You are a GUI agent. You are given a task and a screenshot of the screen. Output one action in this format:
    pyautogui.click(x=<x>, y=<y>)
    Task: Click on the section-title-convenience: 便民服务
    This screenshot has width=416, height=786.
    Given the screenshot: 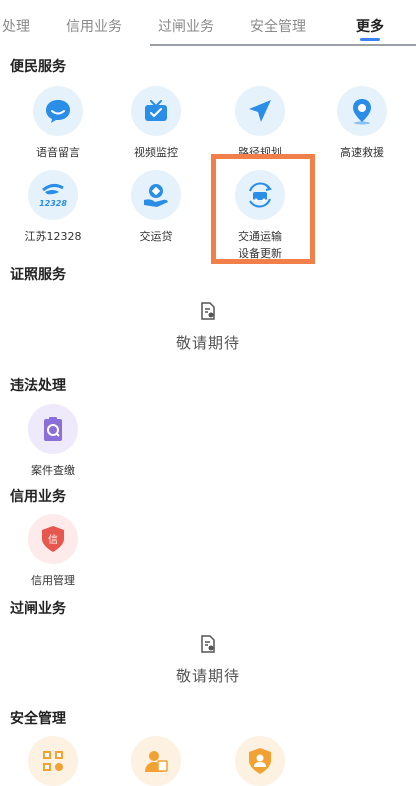 What is the action you would take?
    pyautogui.click(x=38, y=67)
    